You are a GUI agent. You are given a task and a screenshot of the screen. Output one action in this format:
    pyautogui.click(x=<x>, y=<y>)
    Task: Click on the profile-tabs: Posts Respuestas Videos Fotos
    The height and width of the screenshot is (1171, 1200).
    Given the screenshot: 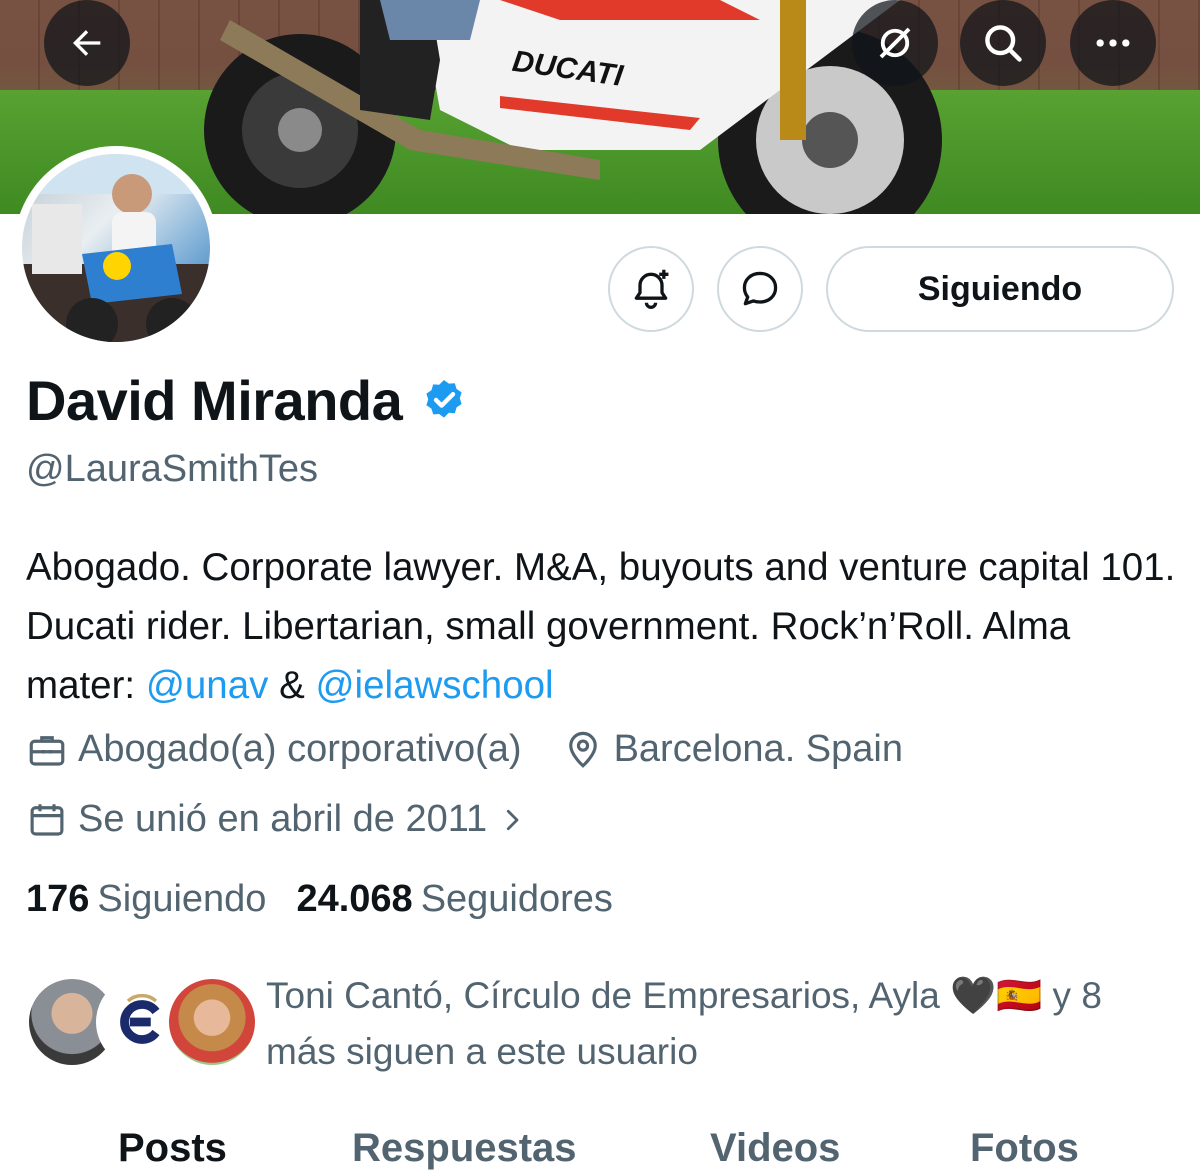 What is the action you would take?
    pyautogui.click(x=600, y=1145)
    